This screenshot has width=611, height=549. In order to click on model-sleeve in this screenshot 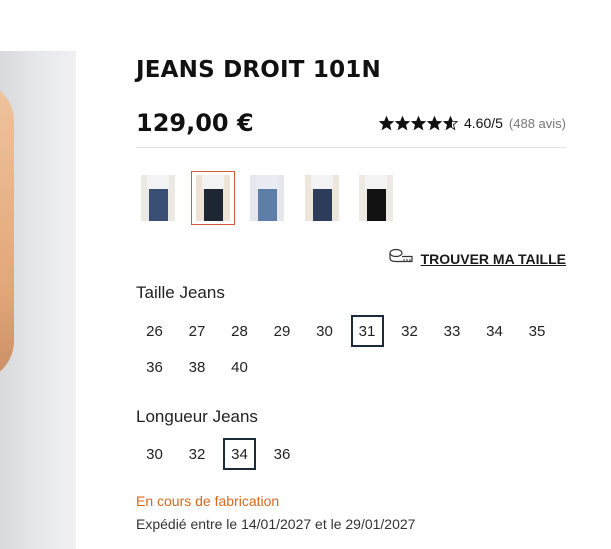, I will do `click(7, 231)`.